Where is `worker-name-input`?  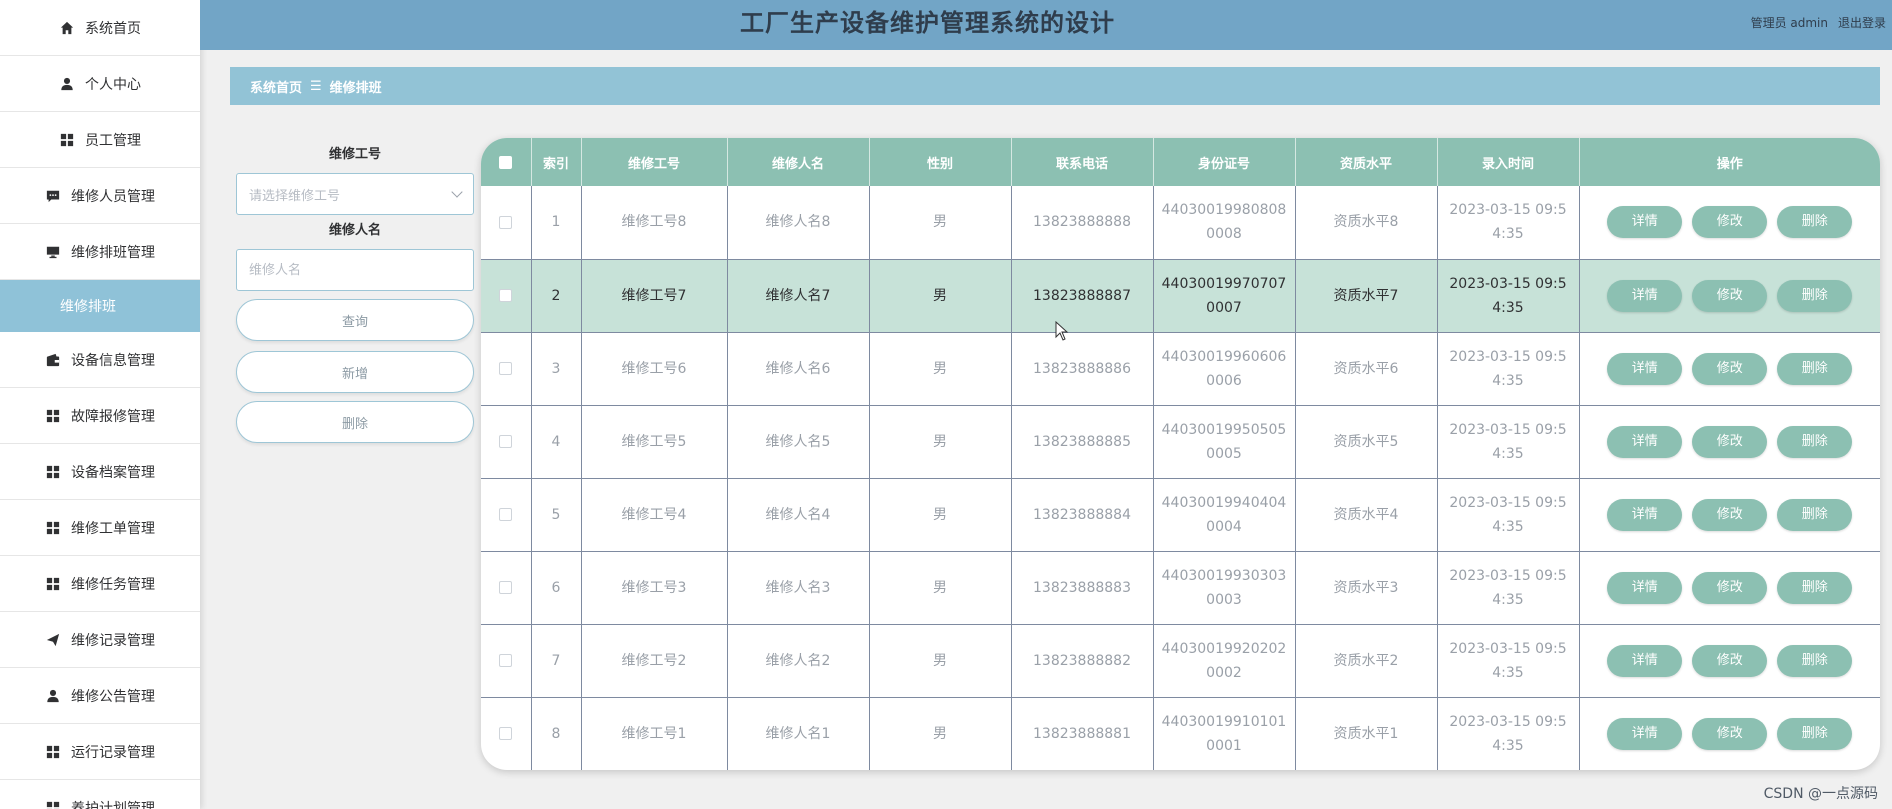
worker-name-input is located at coordinates (355, 270).